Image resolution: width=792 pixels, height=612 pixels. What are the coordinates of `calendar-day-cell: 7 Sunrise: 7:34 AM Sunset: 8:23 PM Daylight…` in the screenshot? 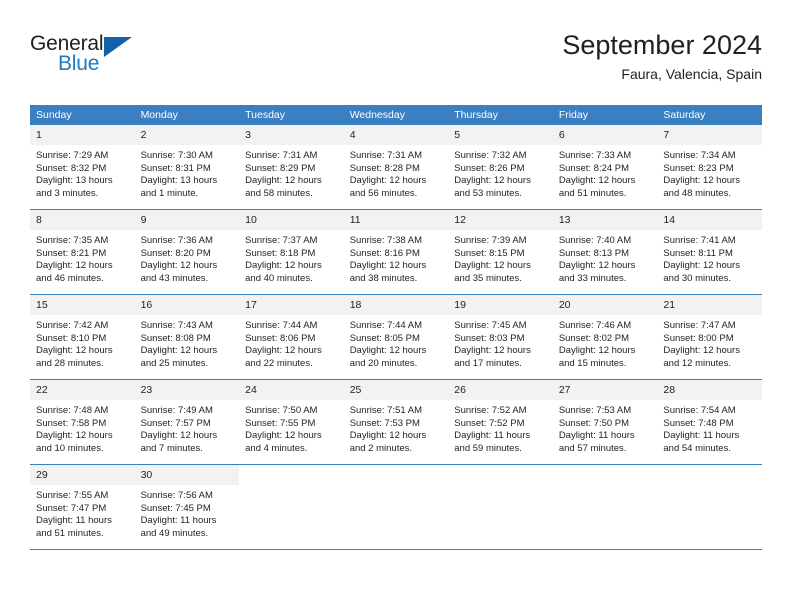 It's located at (709, 167).